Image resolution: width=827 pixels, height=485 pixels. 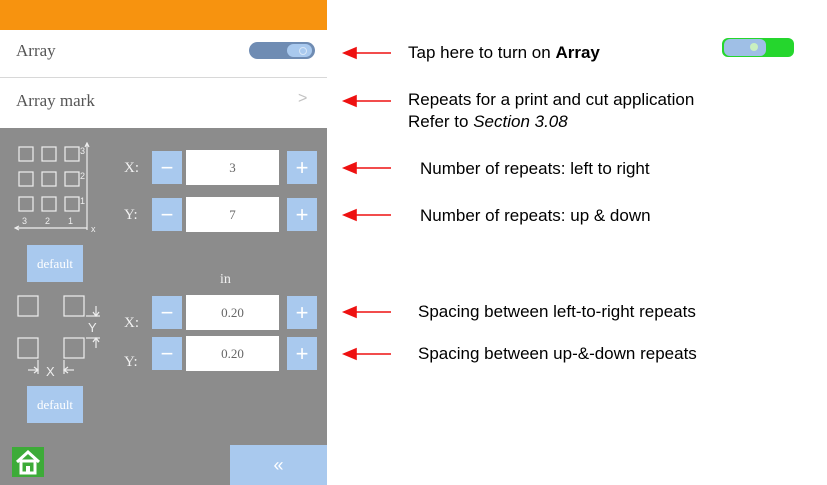 I want to click on annotation-repeat-x: Number of repeats: left to right, so click(x=535, y=168).